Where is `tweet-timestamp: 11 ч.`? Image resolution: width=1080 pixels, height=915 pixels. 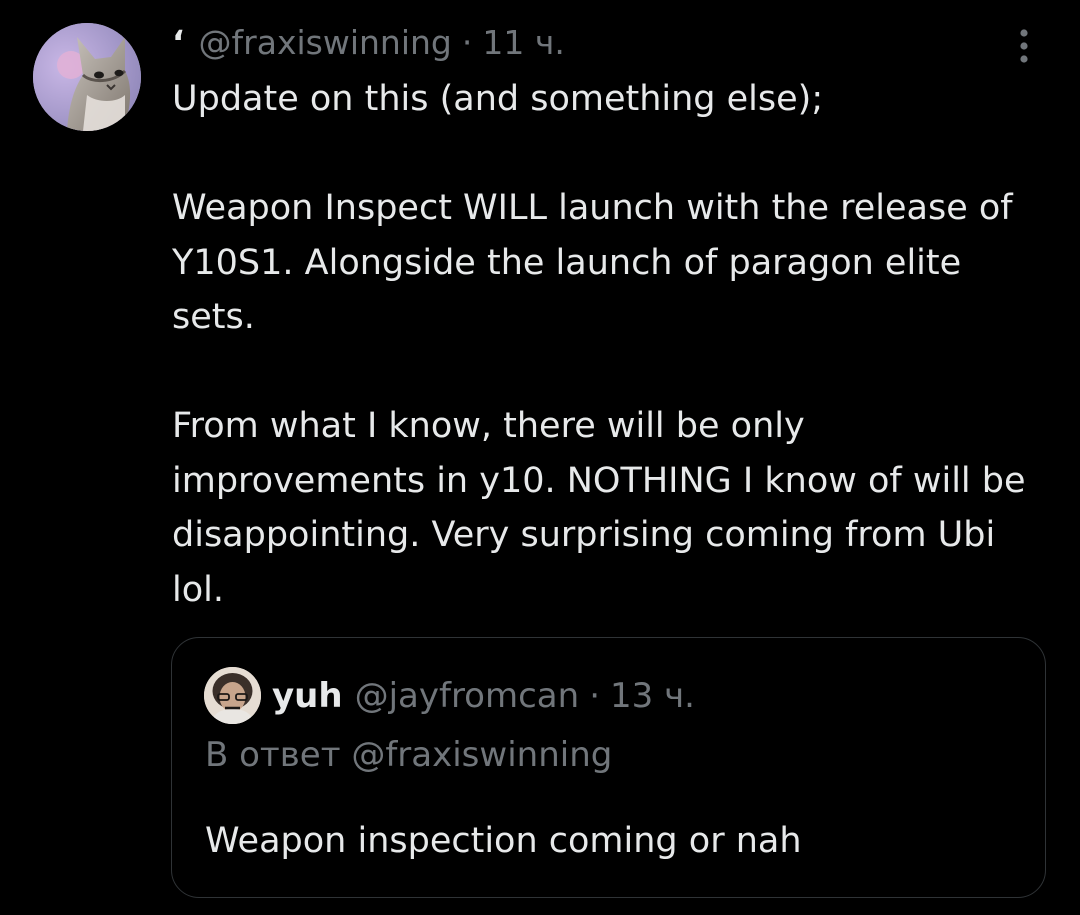
tweet-timestamp: 11 ч. is located at coordinates (523, 42).